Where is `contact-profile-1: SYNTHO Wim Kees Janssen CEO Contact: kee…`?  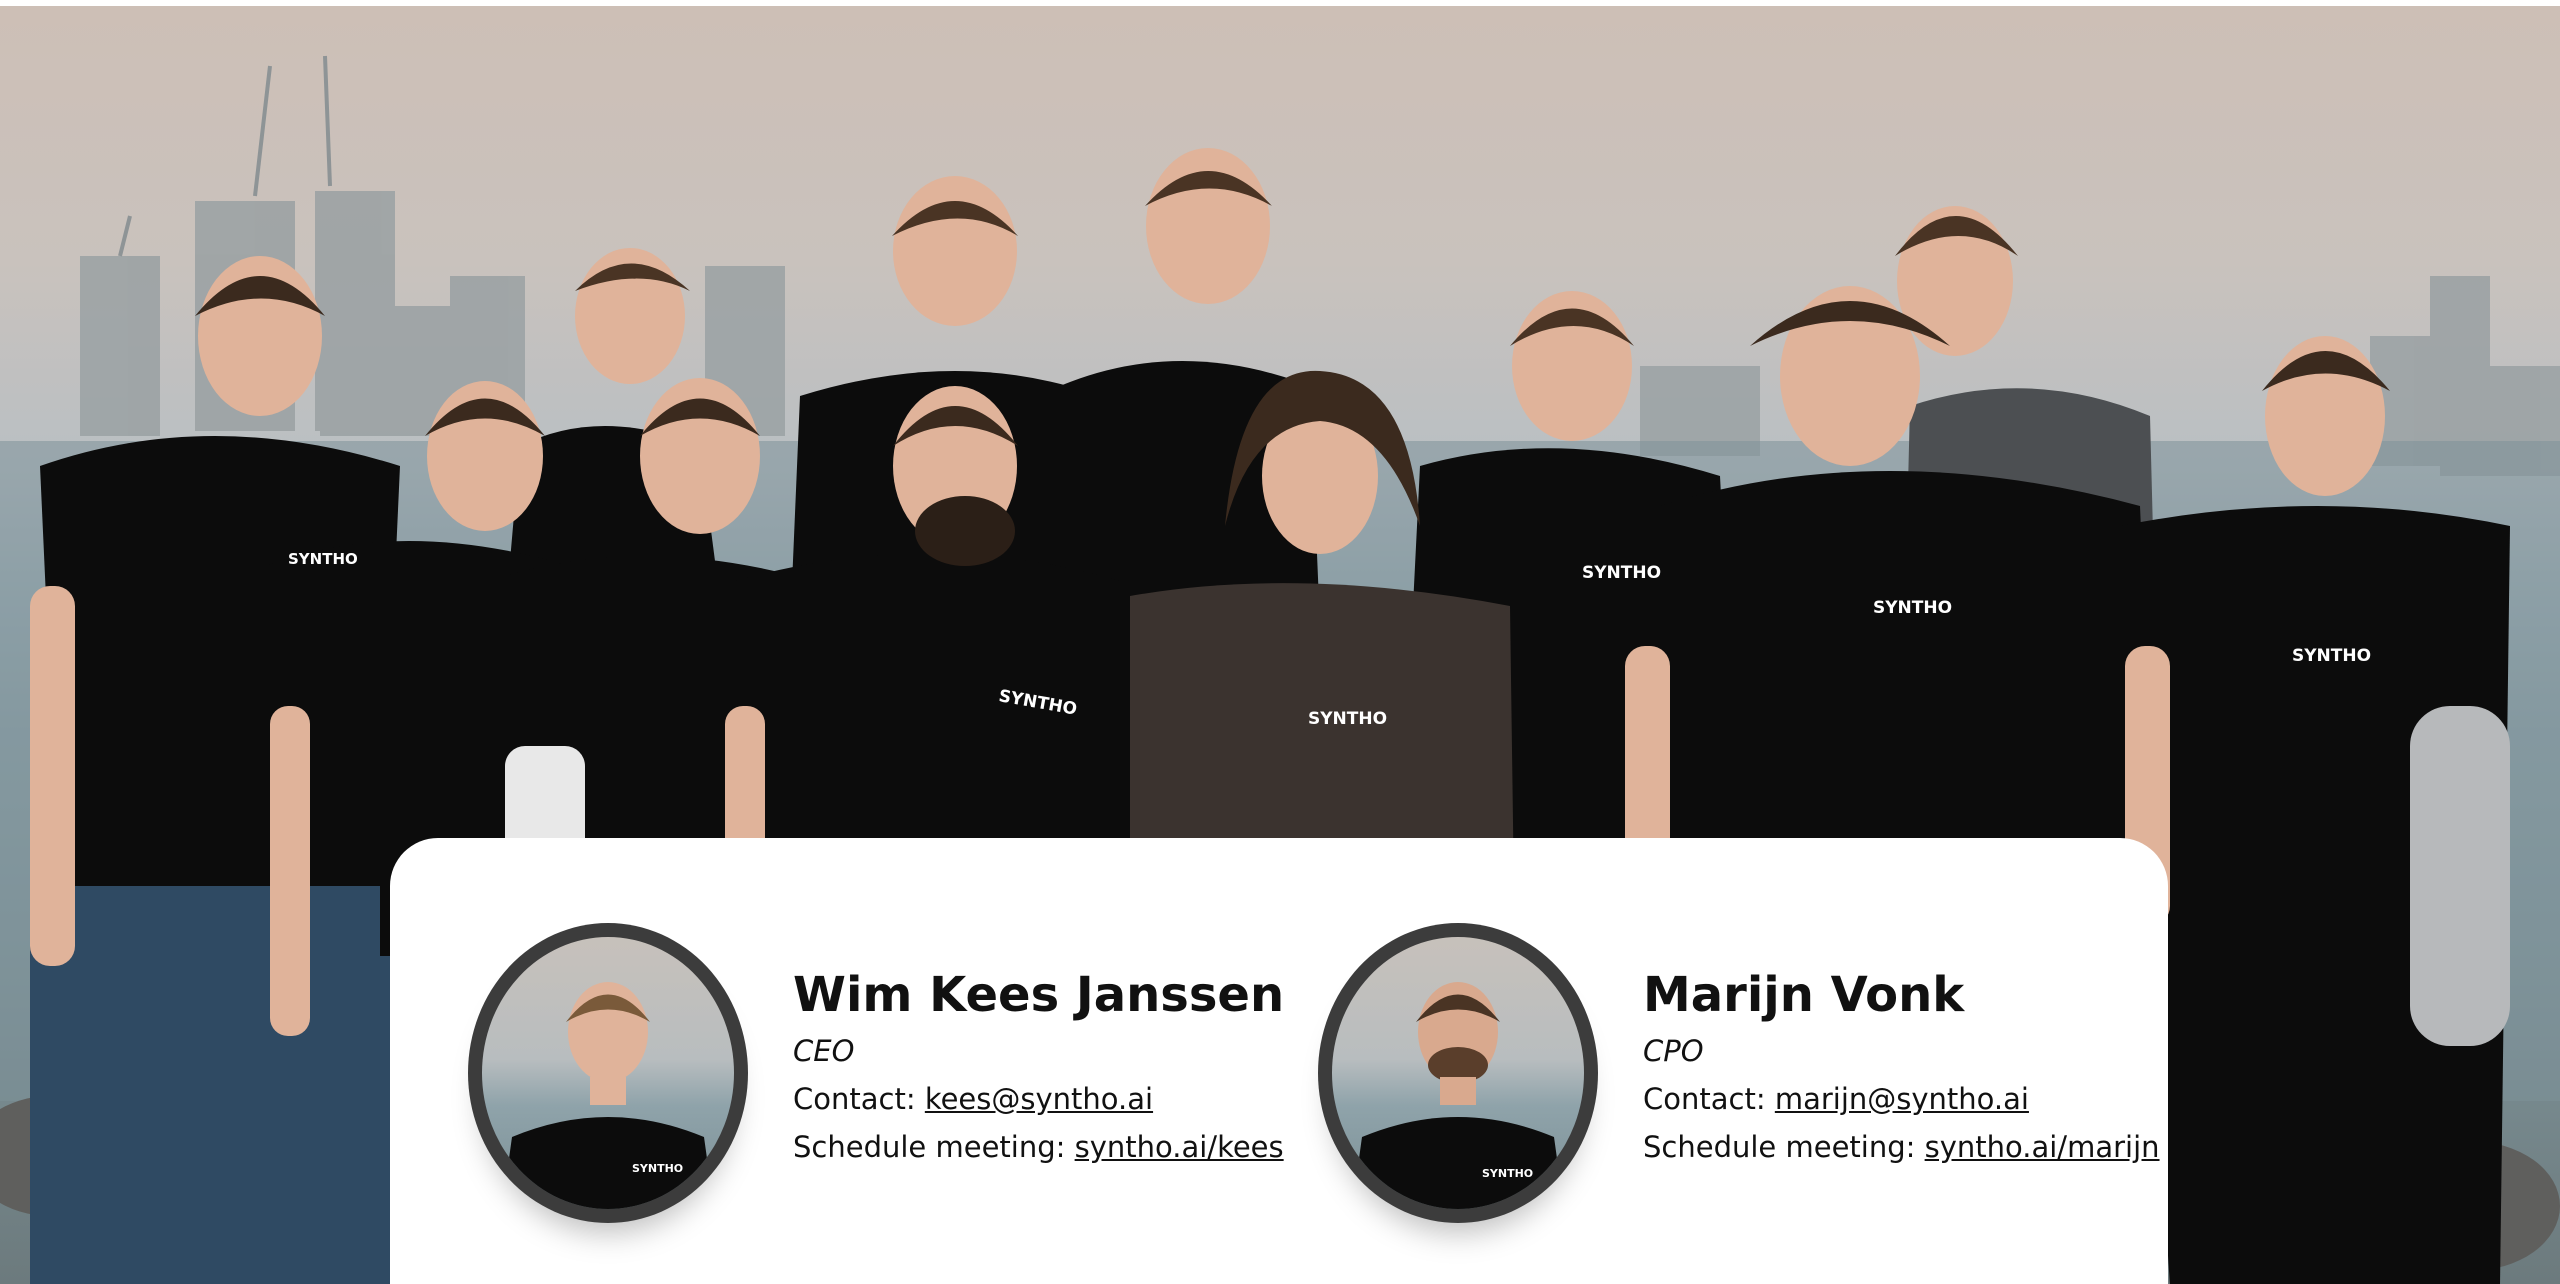
contact-profile-1: SYNTHO Wim Kees Janssen CEO Contact: kee… is located at coordinates (876, 1073).